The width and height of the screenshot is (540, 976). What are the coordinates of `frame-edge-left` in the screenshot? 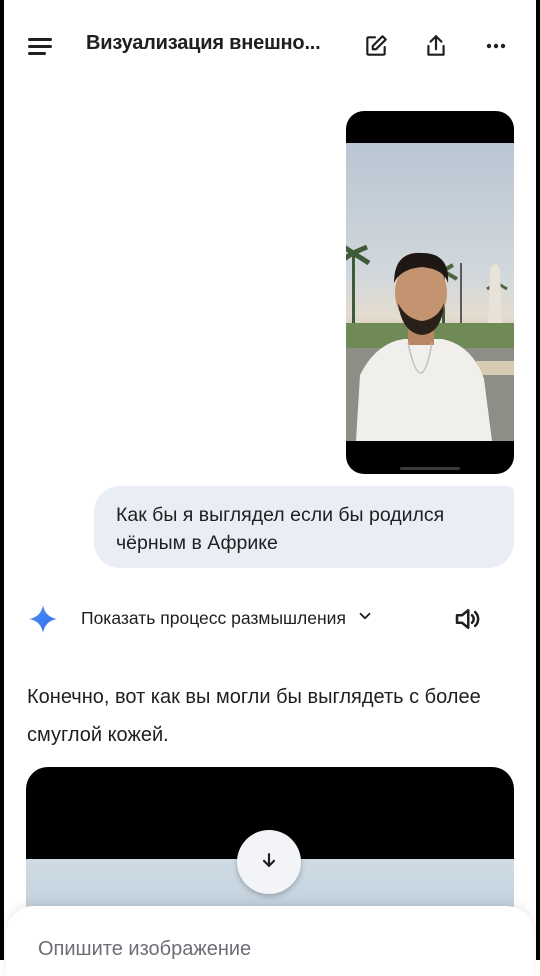 It's located at (2, 480).